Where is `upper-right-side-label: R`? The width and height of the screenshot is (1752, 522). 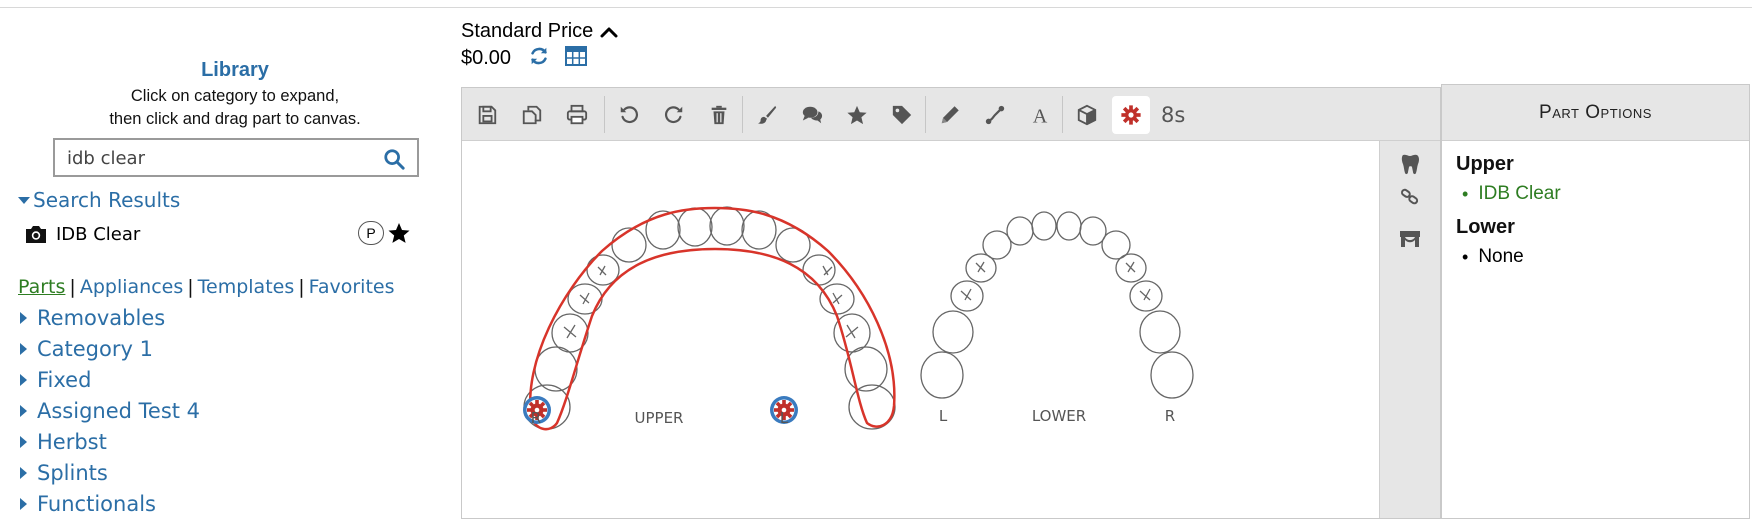 upper-right-side-label: R is located at coordinates (536, 418).